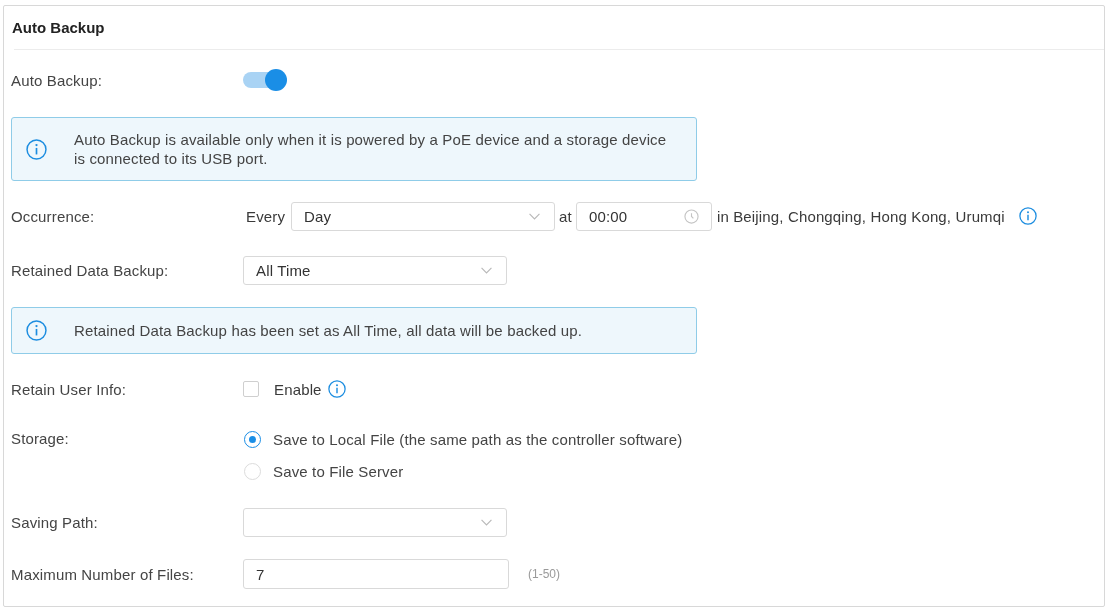 Image resolution: width=1109 pixels, height=612 pixels. I want to click on field-label: Maximum Number of Files:, so click(103, 574).